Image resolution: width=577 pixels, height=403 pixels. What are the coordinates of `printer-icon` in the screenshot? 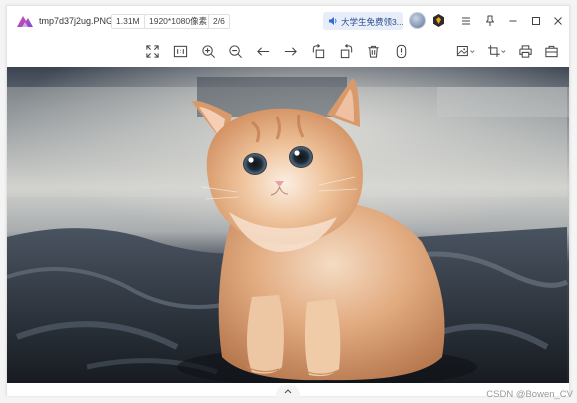 It's located at (525, 51).